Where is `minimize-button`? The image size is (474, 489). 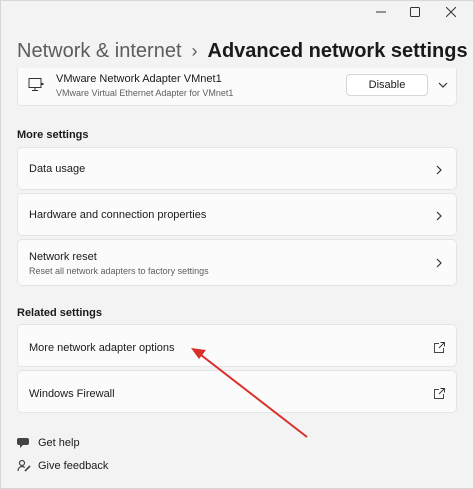 minimize-button is located at coordinates (381, 12).